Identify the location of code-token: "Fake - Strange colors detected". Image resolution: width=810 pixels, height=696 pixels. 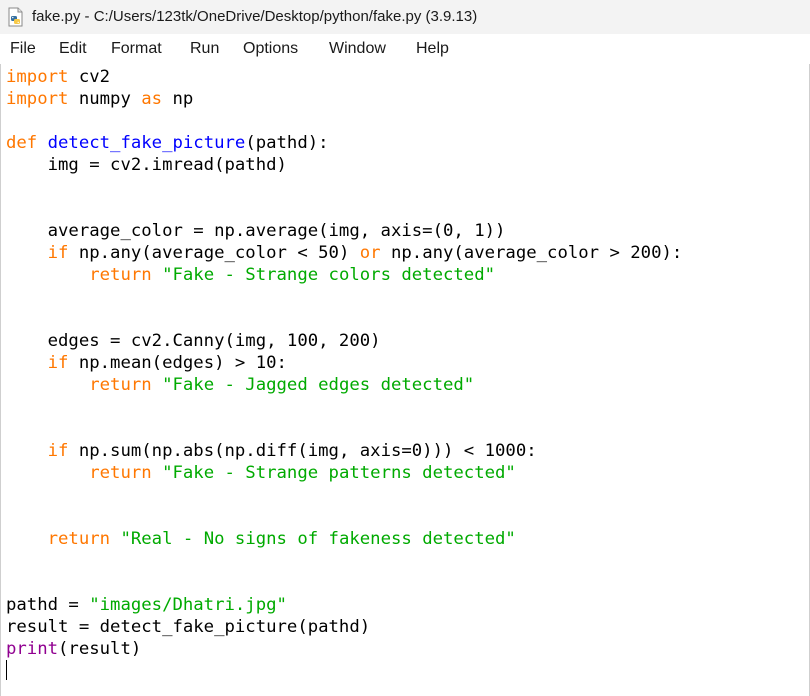
(329, 275).